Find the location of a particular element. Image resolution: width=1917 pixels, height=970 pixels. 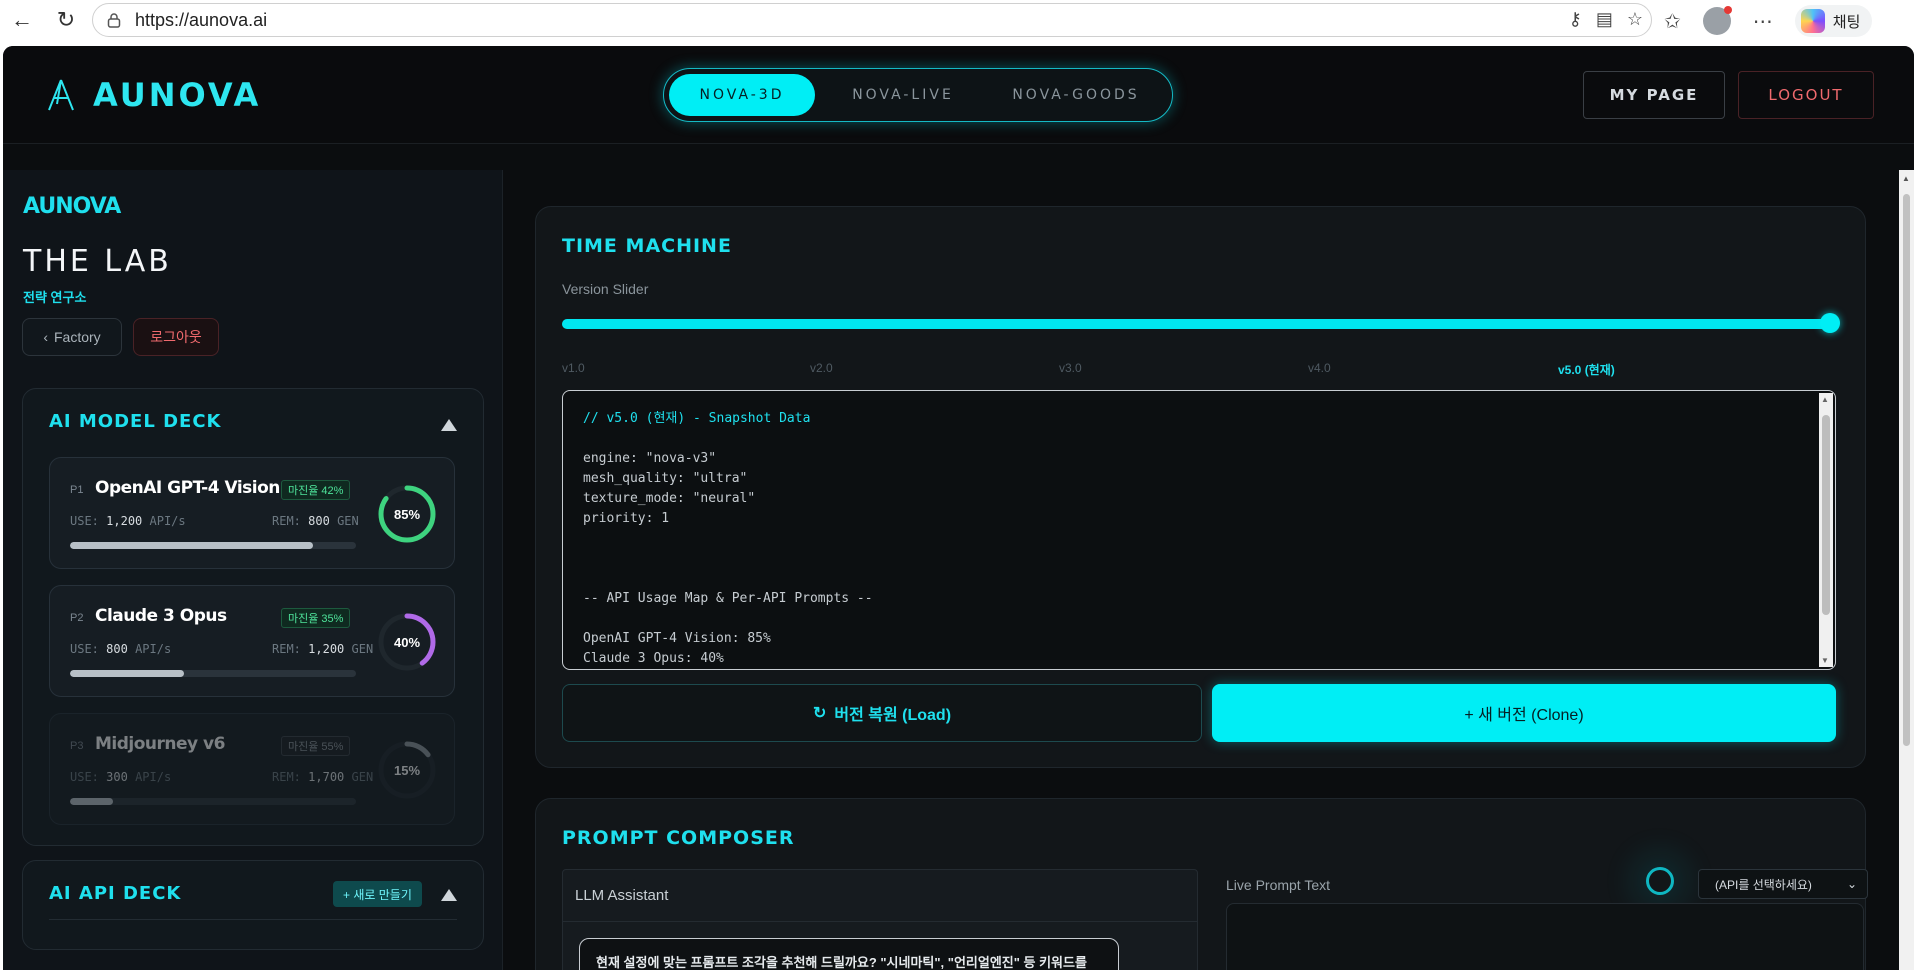

live-prompt-textarea is located at coordinates (1545, 936).